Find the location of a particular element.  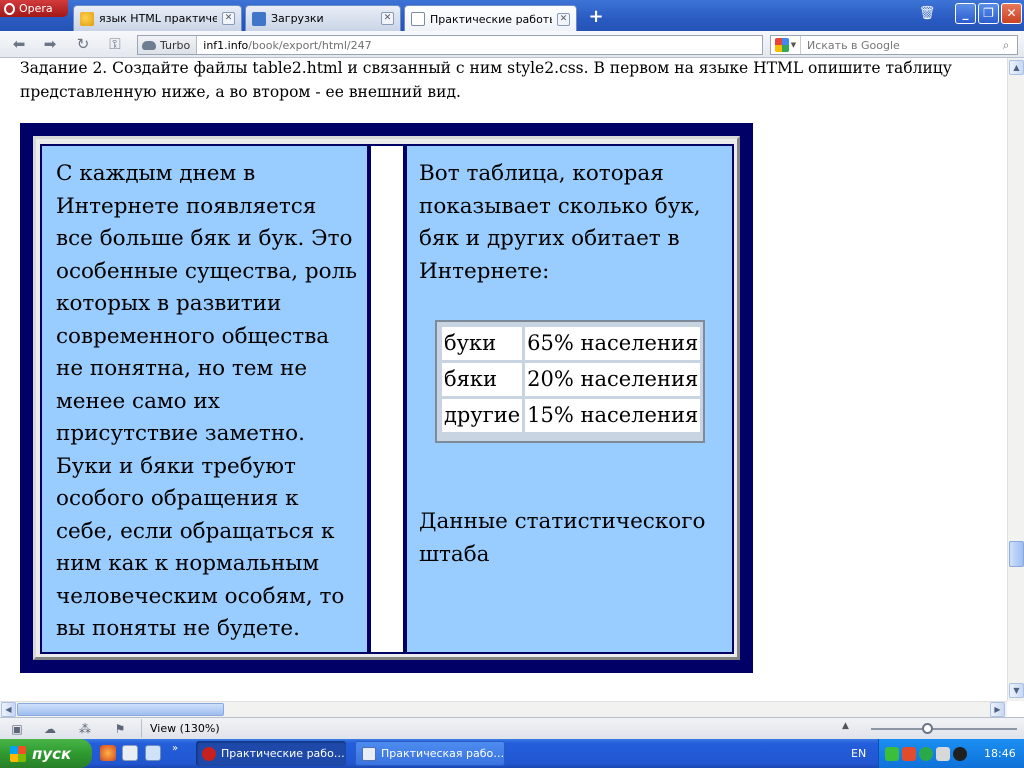

clock: 18:46 is located at coordinates (1000, 753).